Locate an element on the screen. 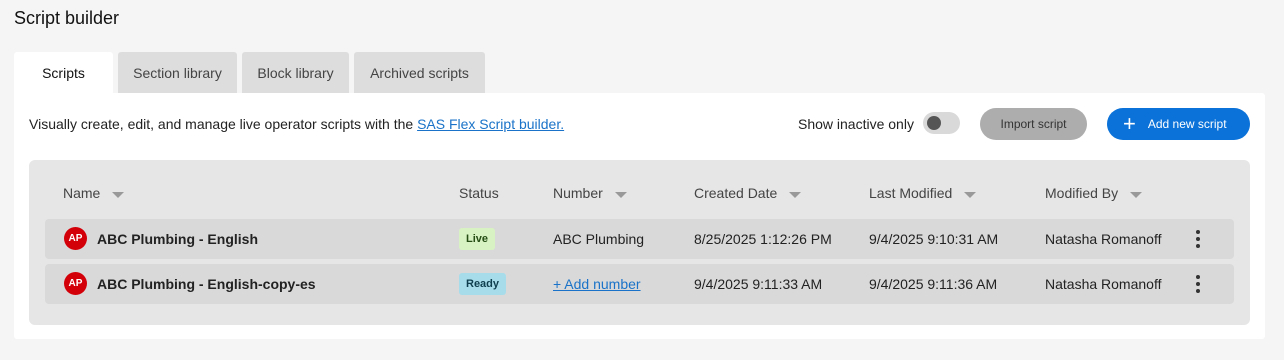 This screenshot has height=360, width=1284. column-header-status: Status is located at coordinates (479, 193).